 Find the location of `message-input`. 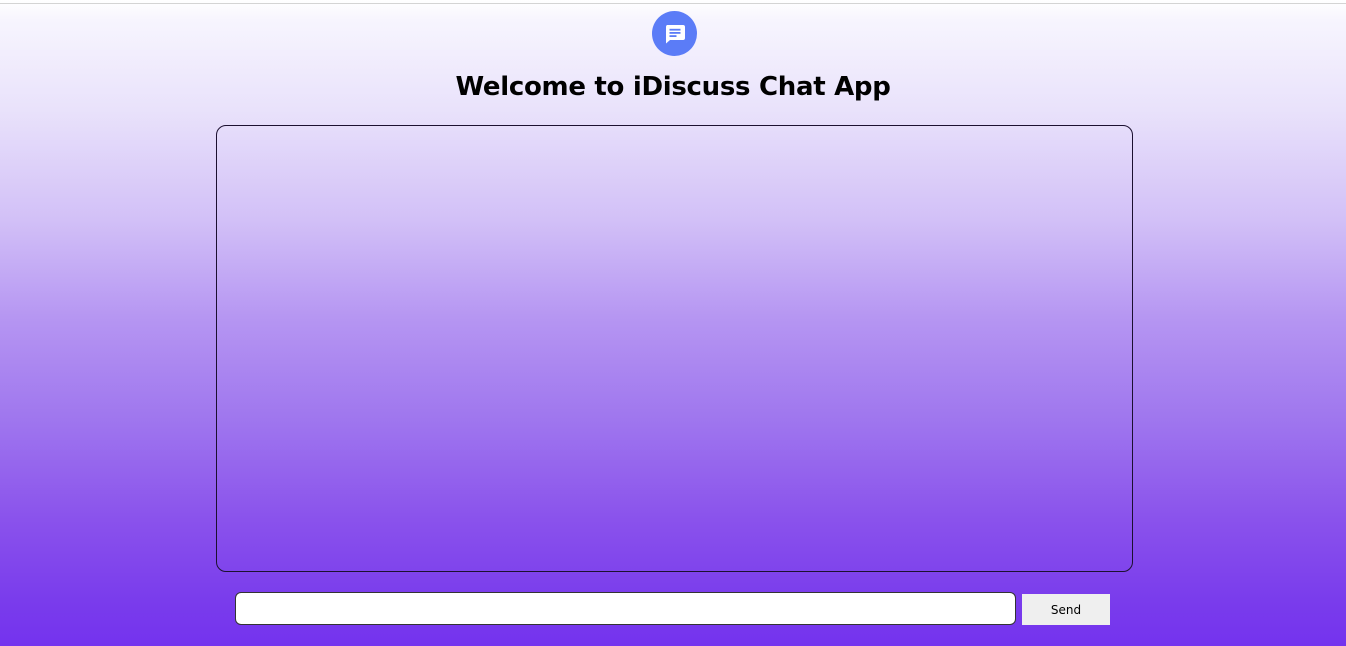

message-input is located at coordinates (625, 608).